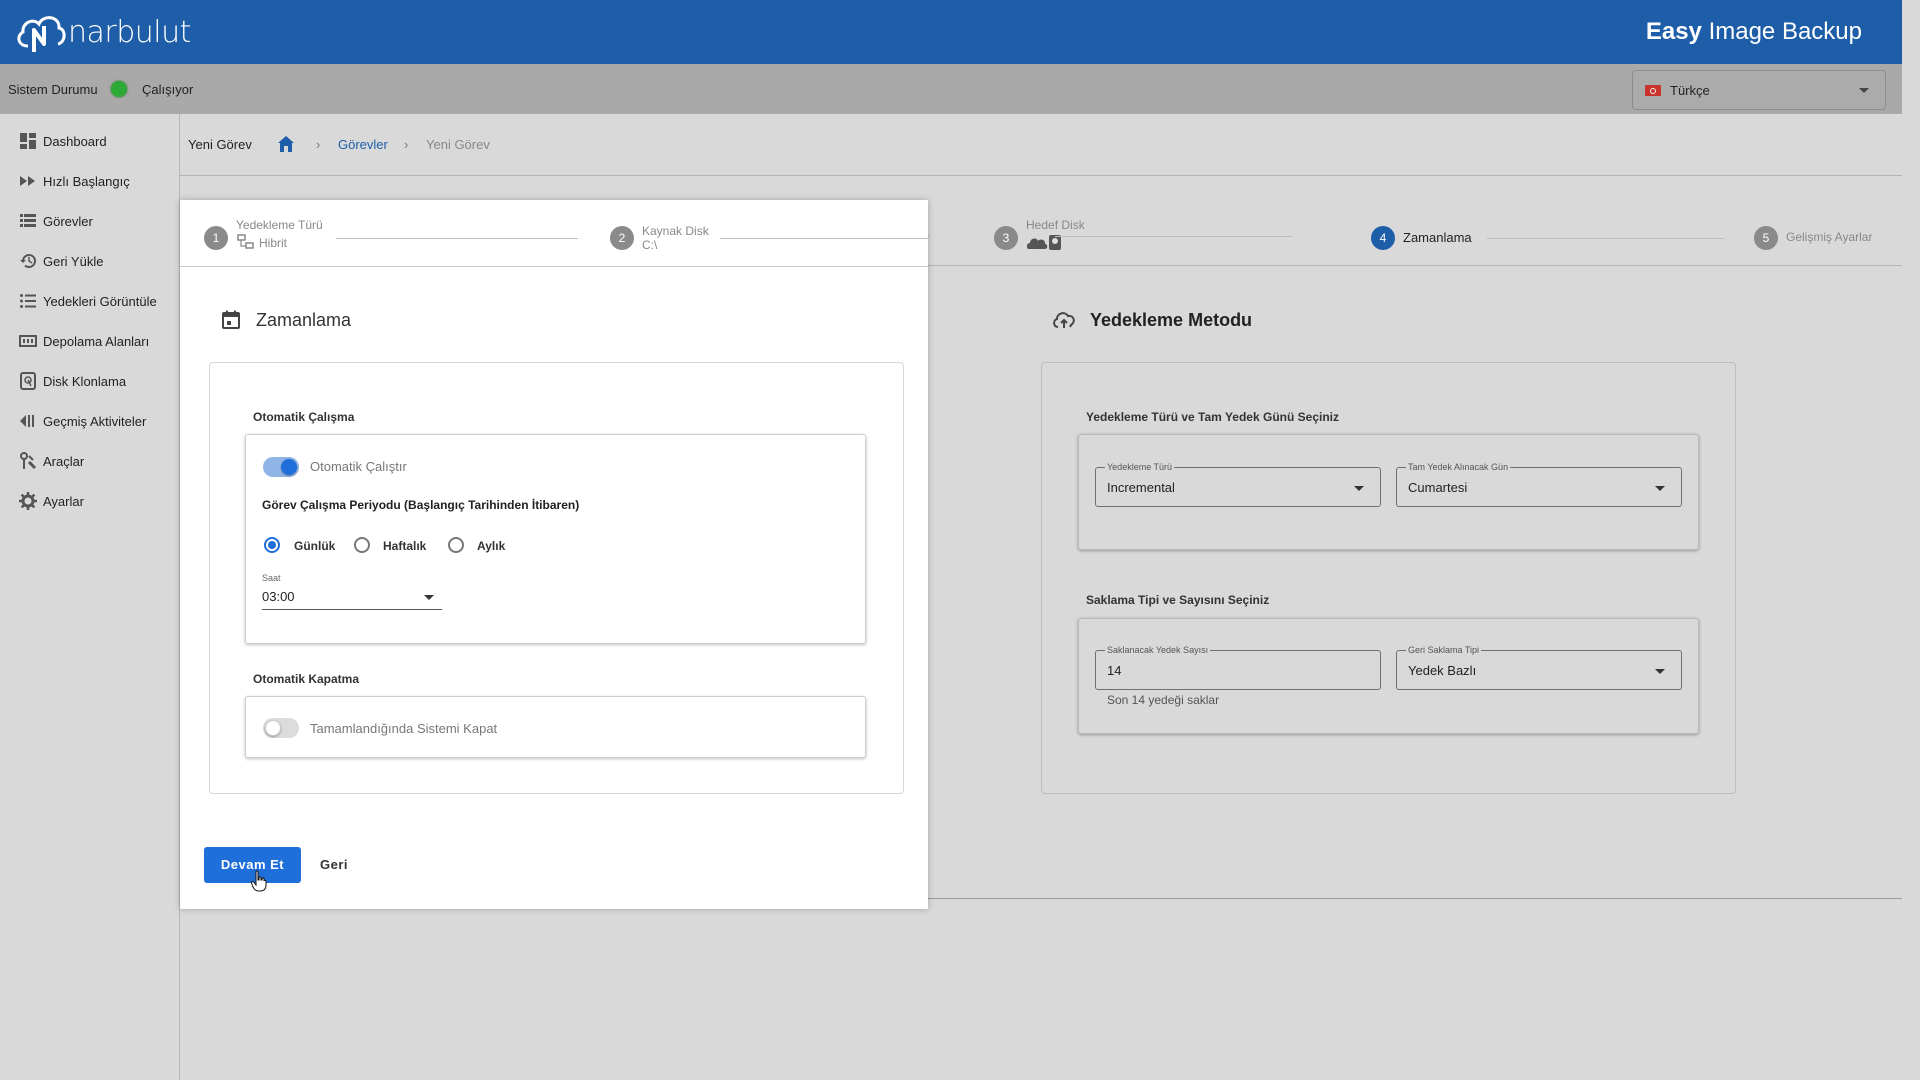 This screenshot has width=1920, height=1080. What do you see at coordinates (1829, 237) in the screenshot?
I see `step-5-title: Gelişmiş Ayarlar` at bounding box center [1829, 237].